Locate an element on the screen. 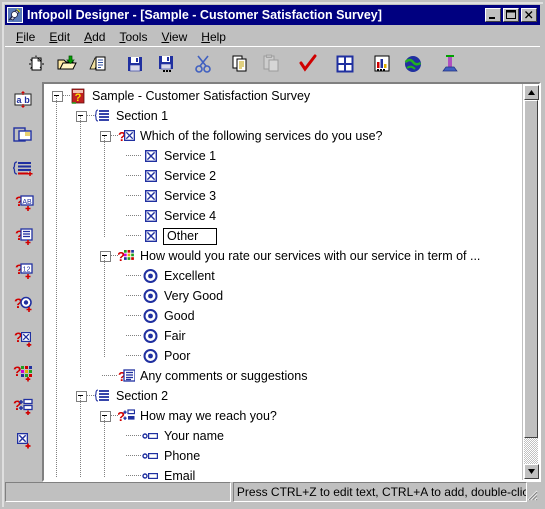  section-lines-icon is located at coordinates (23, 169).